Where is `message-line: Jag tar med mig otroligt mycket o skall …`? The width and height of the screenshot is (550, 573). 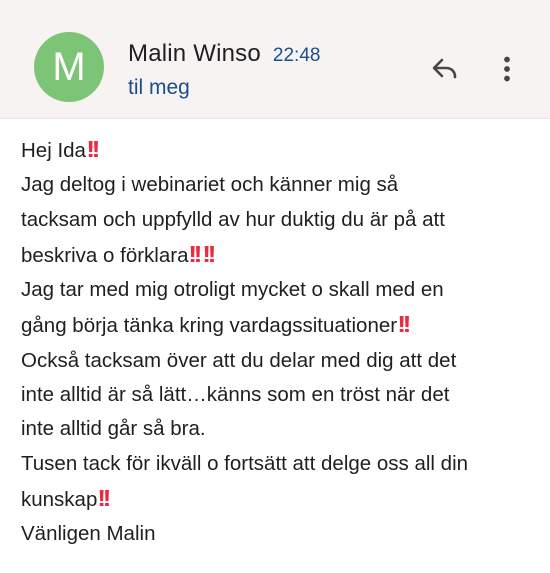 message-line: Jag tar med mig otroligt mycket o skall … is located at coordinates (283, 290).